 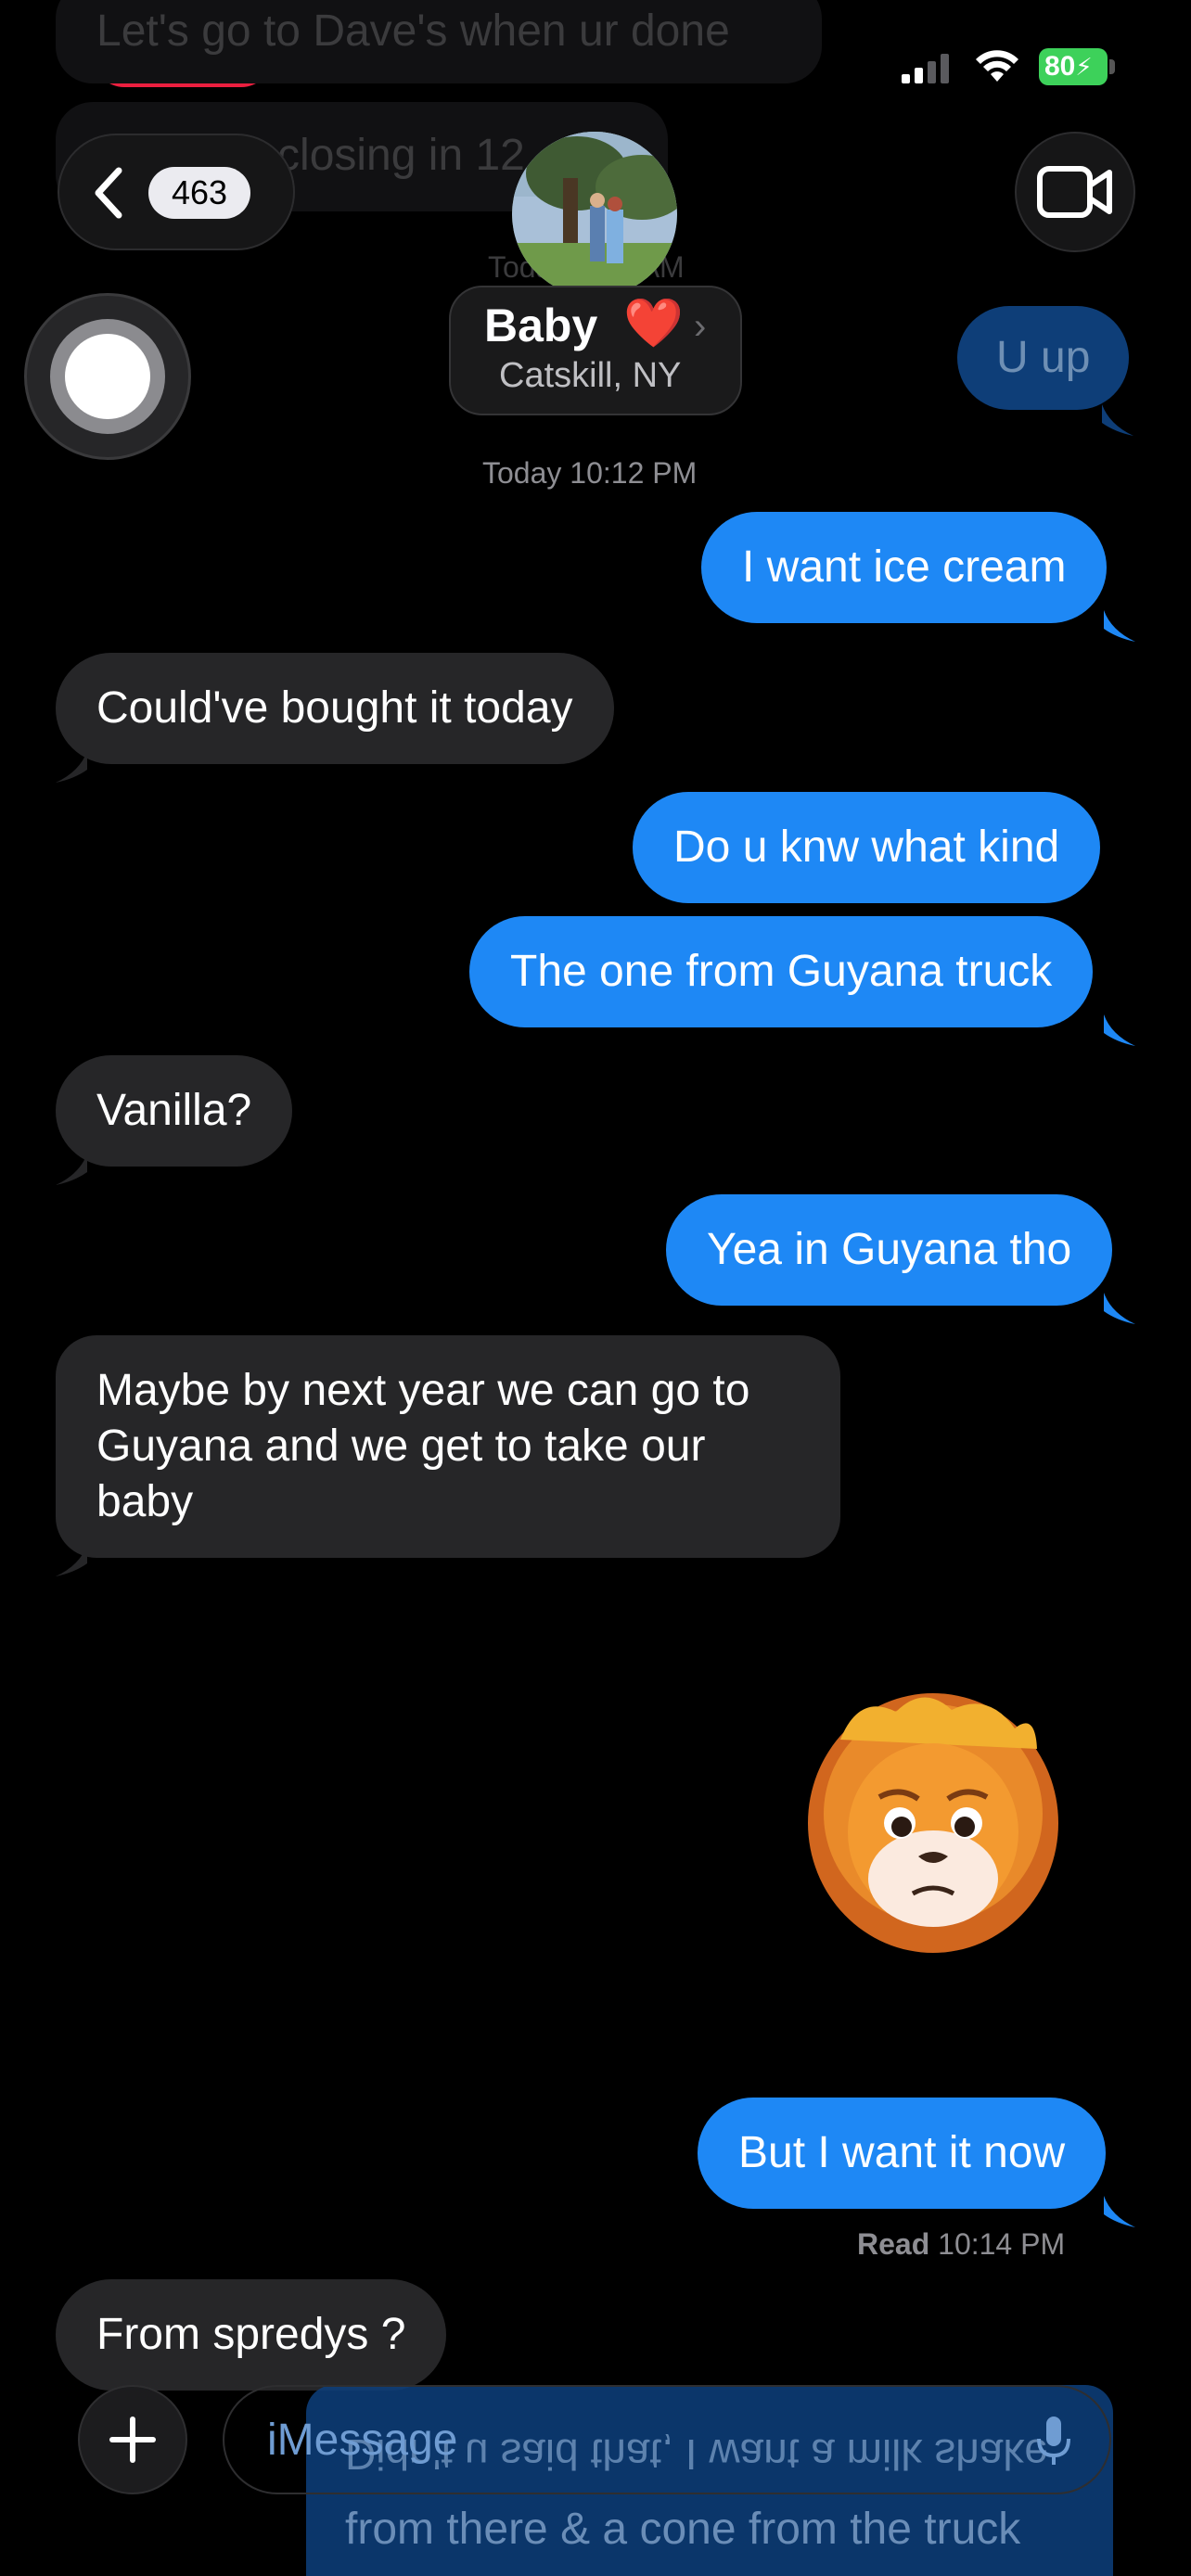 What do you see at coordinates (1112, 66) in the screenshot?
I see `battery-tip` at bounding box center [1112, 66].